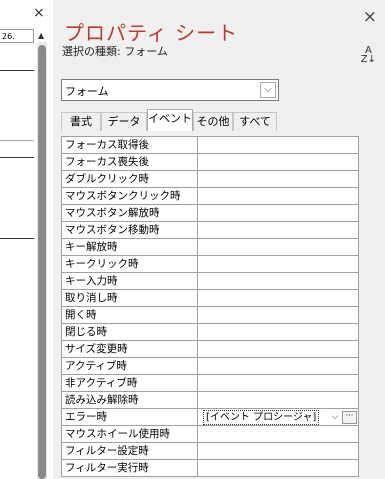 This screenshot has width=385, height=479. I want to click on sort-icon: A Z↓, so click(368, 55).